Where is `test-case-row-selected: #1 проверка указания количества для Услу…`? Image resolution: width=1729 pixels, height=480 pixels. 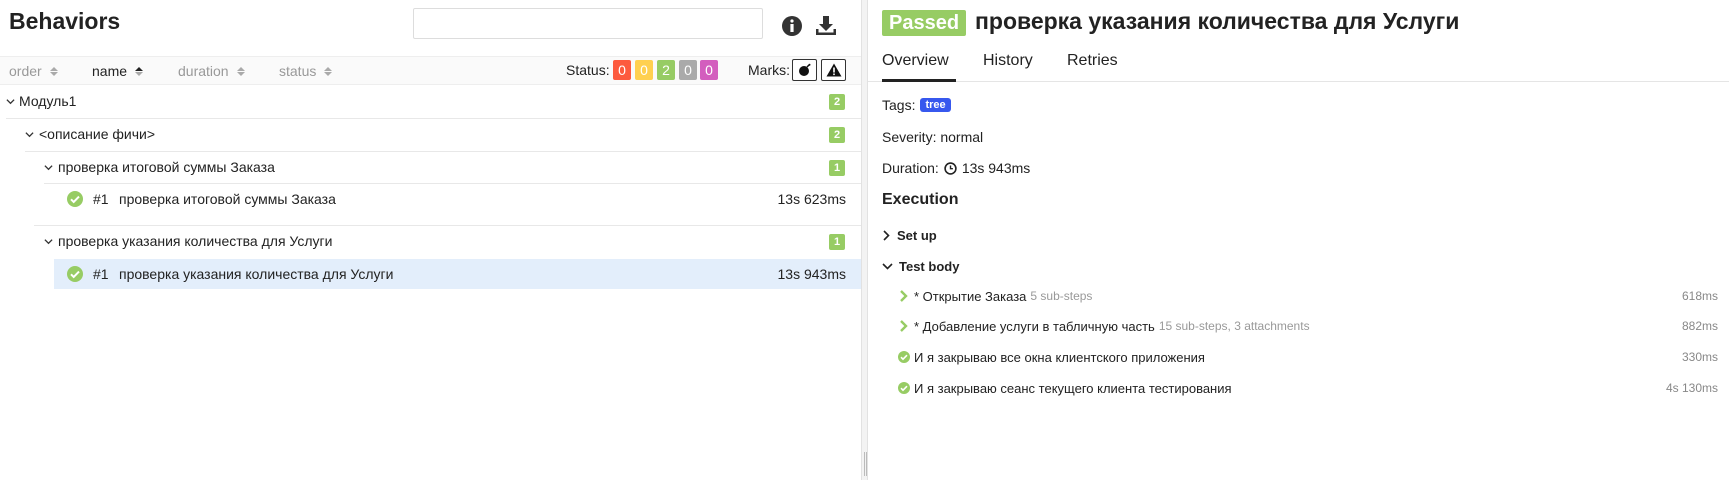
test-case-row-selected: #1 проверка указания количества для Услу… is located at coordinates (457, 274).